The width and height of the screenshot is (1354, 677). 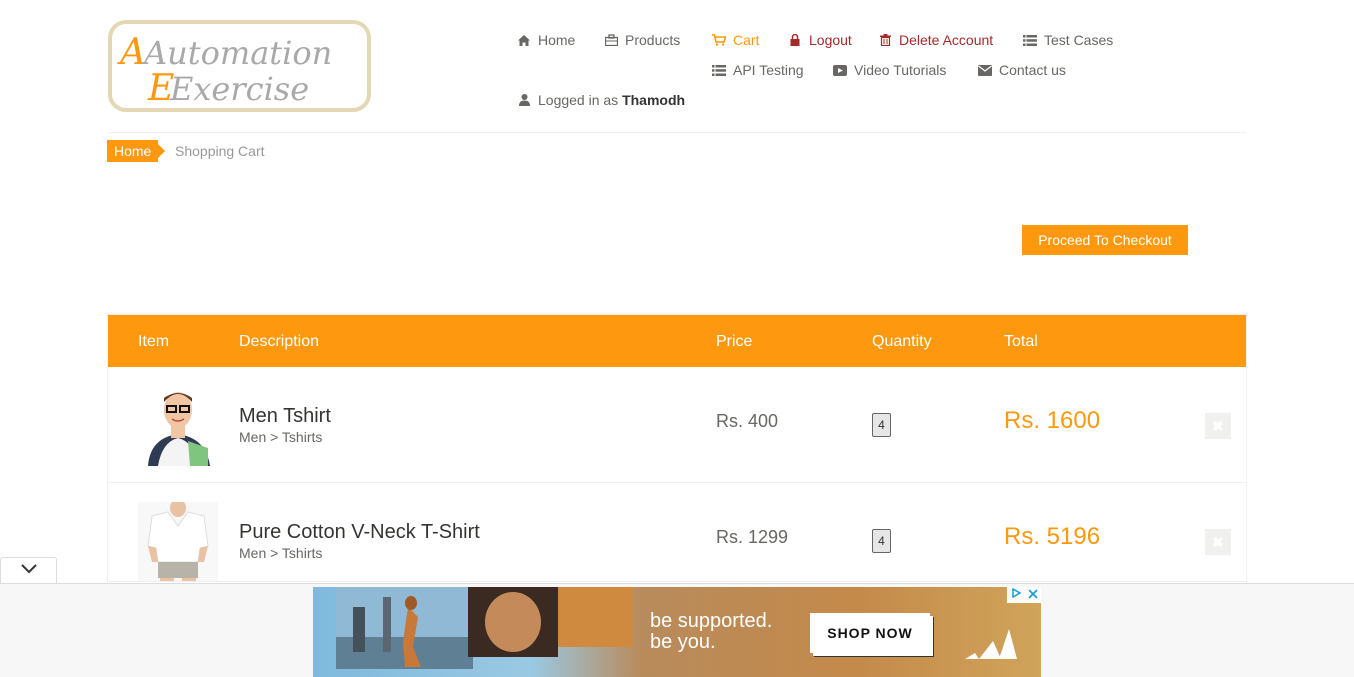 I want to click on nav-video-tutorials: Video Tutorials, so click(x=889, y=70).